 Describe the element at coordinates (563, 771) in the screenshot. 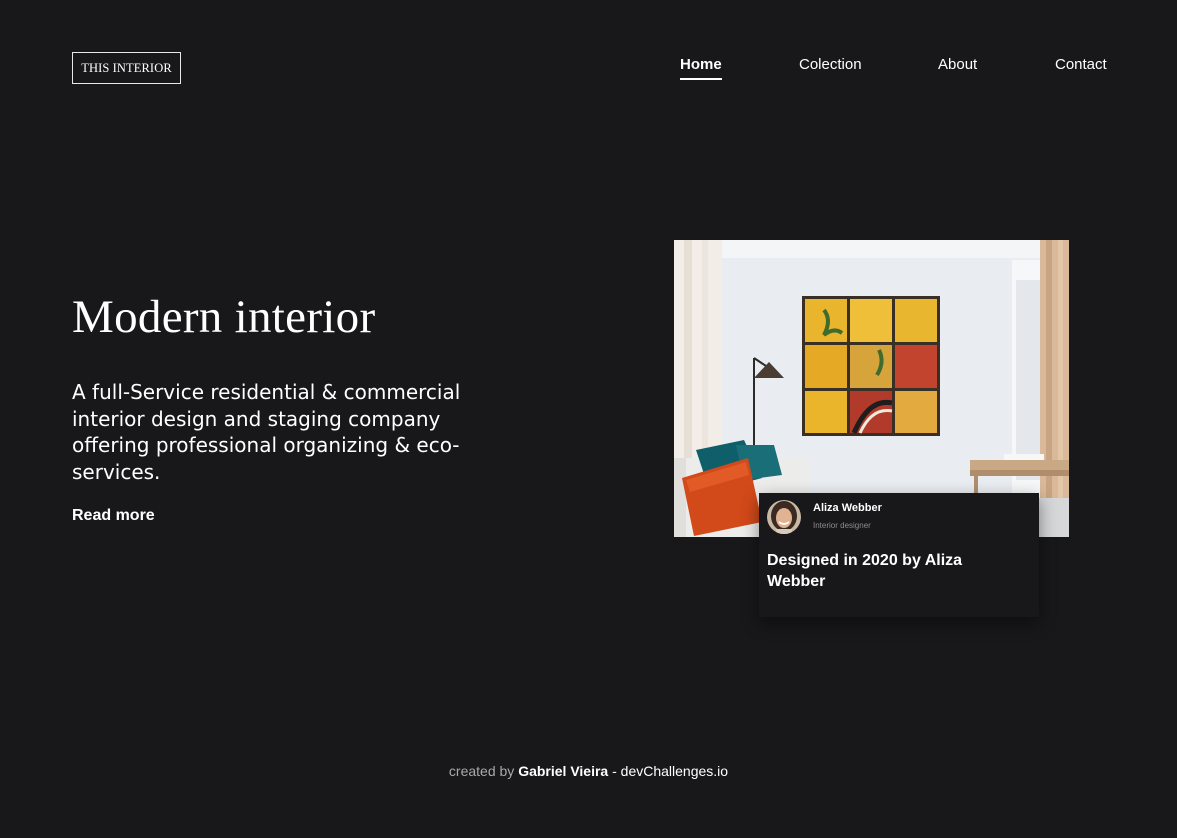

I see `footer-author: Gabriel Vieira` at that location.